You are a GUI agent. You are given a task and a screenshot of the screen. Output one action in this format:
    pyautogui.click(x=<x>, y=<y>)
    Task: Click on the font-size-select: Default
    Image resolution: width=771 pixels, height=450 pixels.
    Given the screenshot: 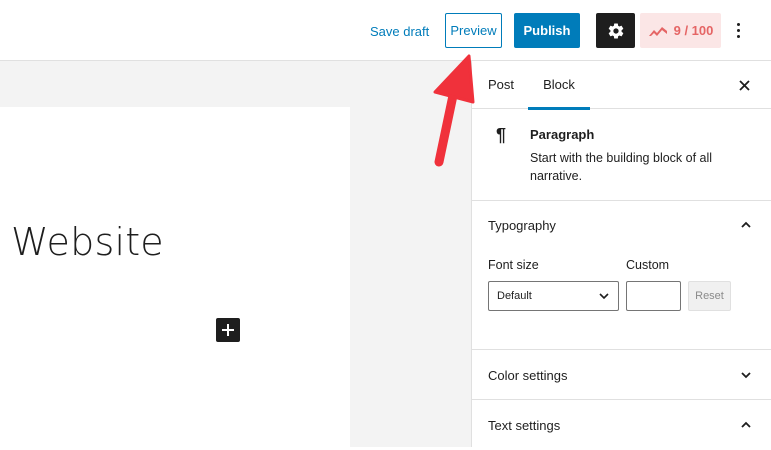 What is the action you would take?
    pyautogui.click(x=553, y=296)
    